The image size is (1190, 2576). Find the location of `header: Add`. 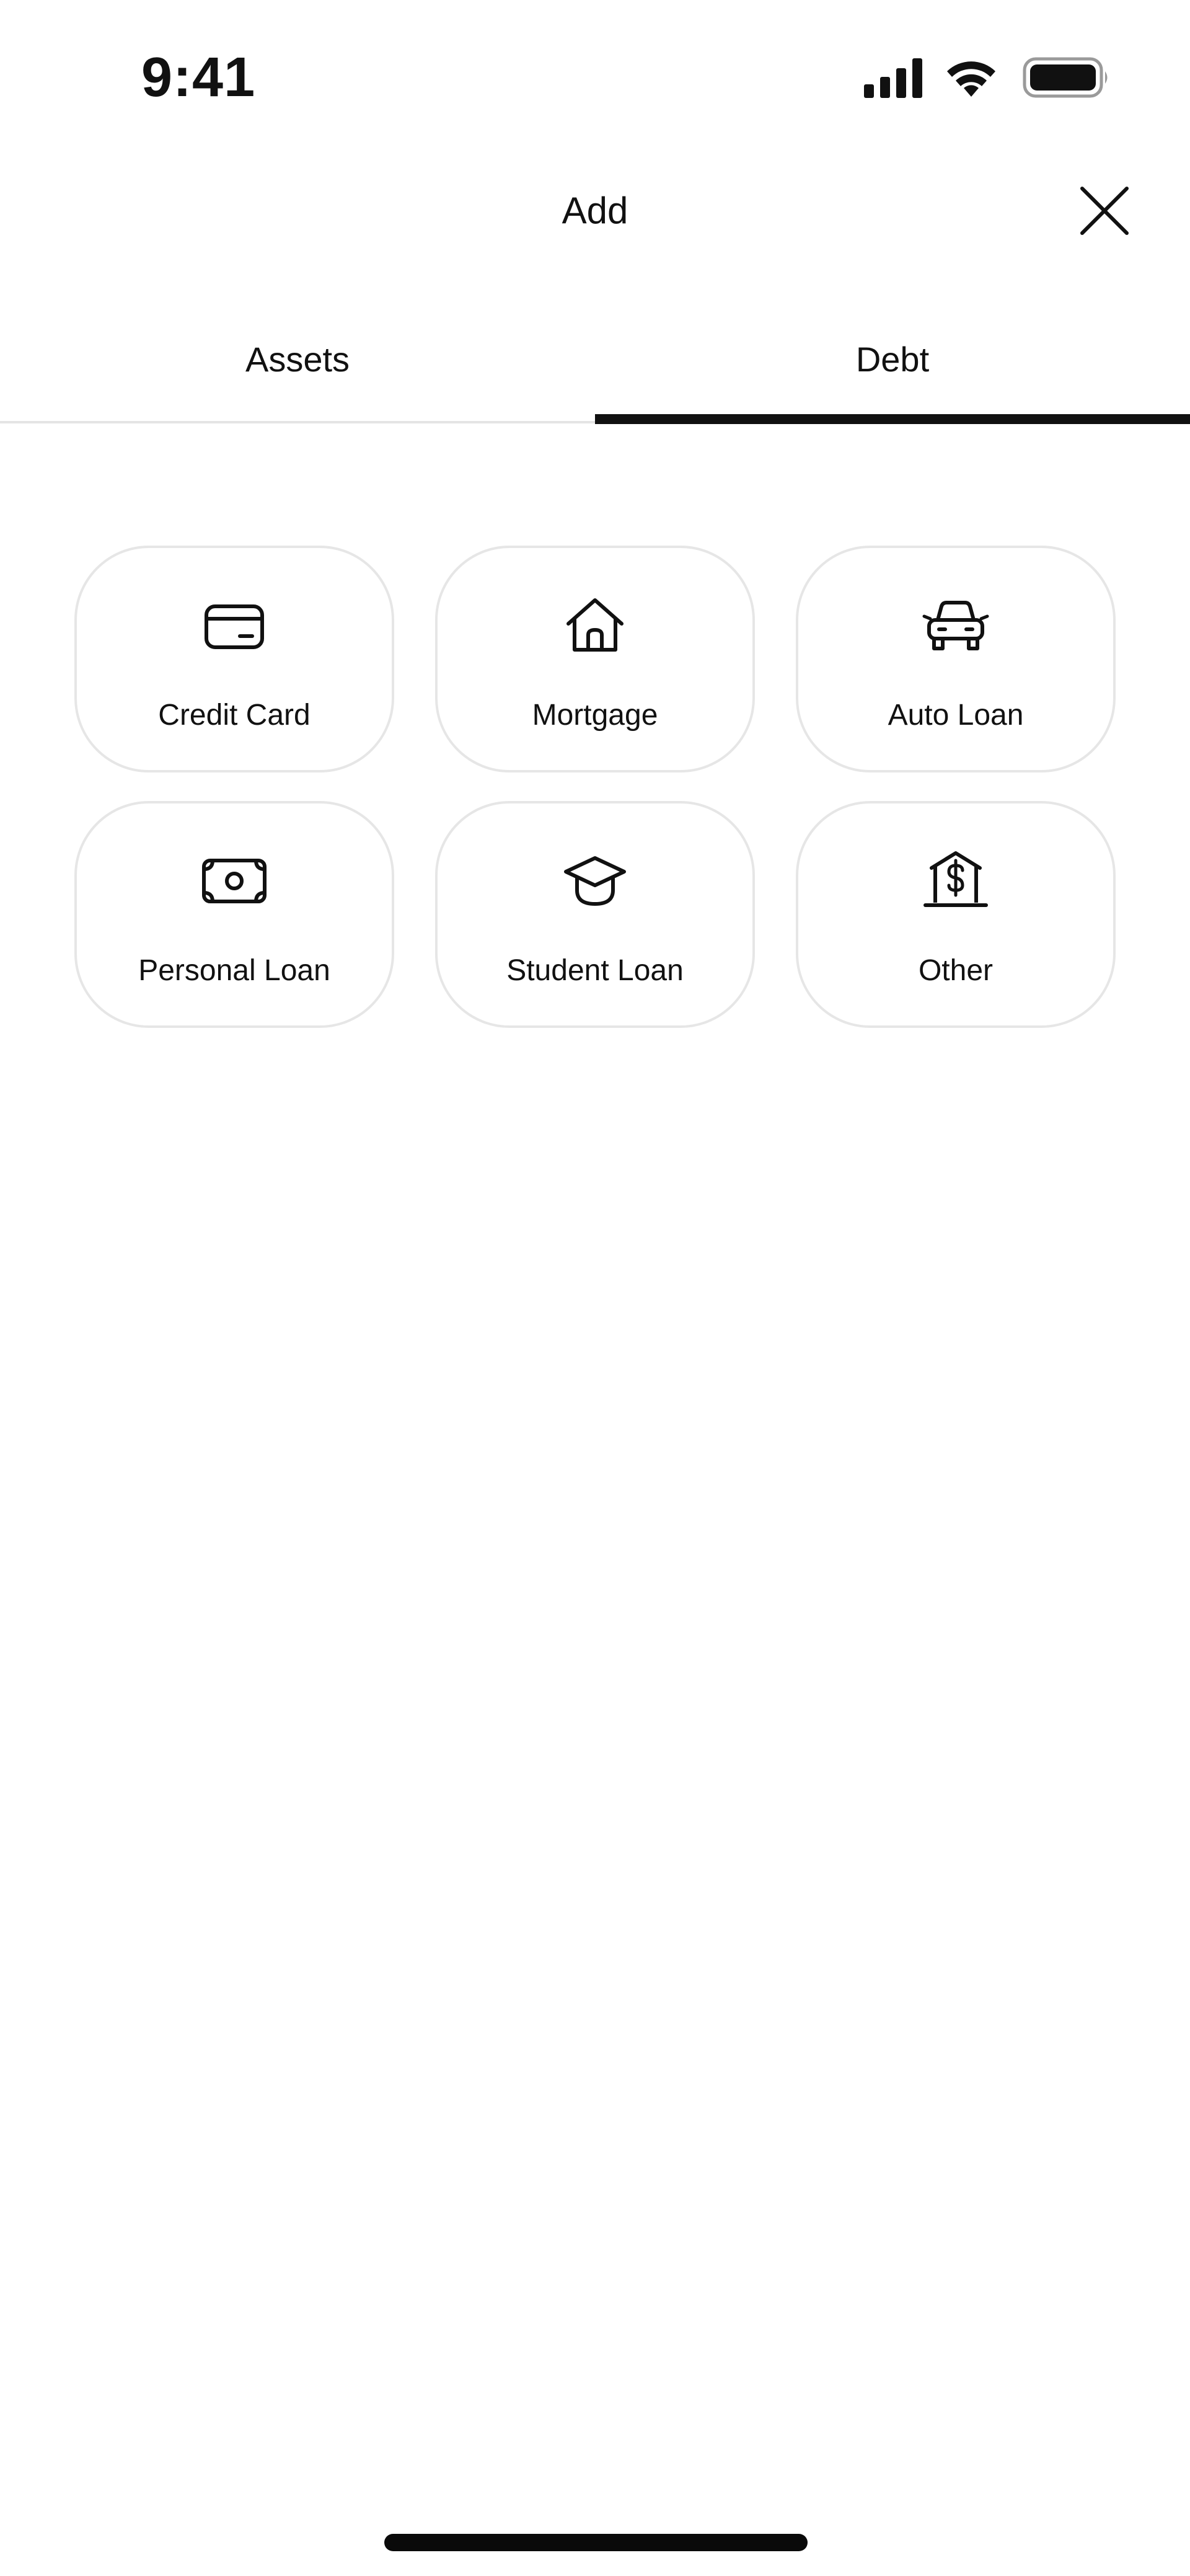

header: Add is located at coordinates (595, 211).